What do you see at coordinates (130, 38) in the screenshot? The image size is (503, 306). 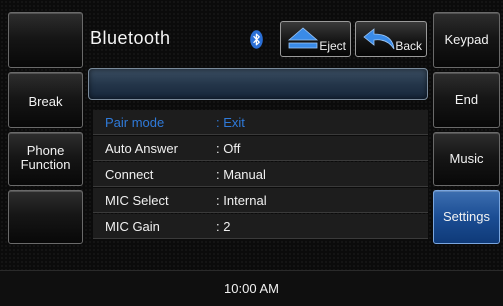 I see `page-title: Bluetooth` at bounding box center [130, 38].